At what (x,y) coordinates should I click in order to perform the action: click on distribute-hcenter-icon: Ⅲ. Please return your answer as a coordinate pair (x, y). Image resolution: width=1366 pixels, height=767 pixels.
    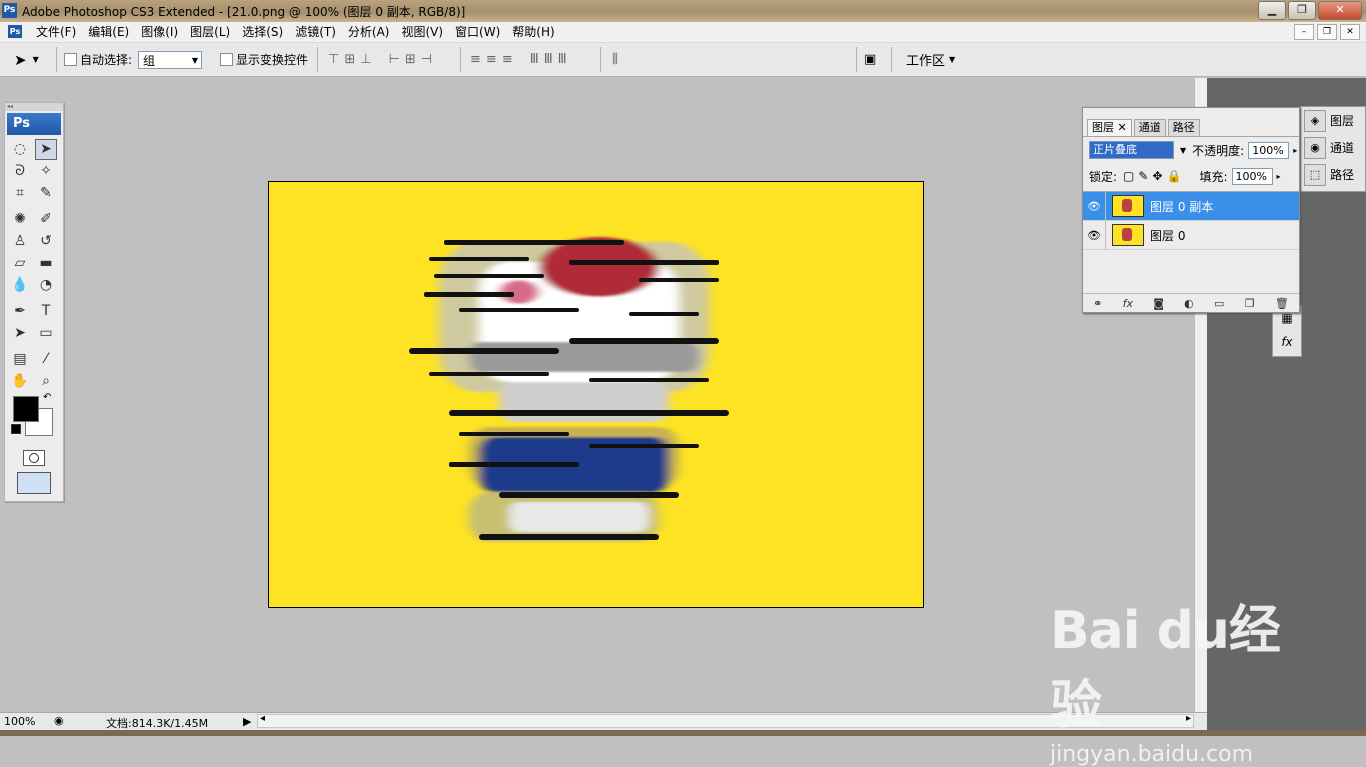
    Looking at the image, I should click on (548, 59).